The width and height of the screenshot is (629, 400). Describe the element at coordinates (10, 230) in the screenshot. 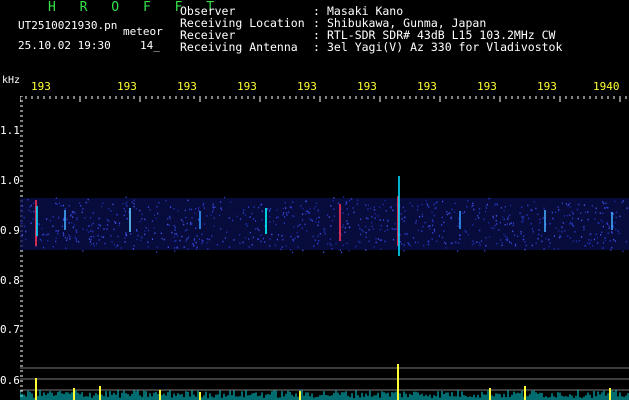

I see `y-tick: 0.9` at that location.